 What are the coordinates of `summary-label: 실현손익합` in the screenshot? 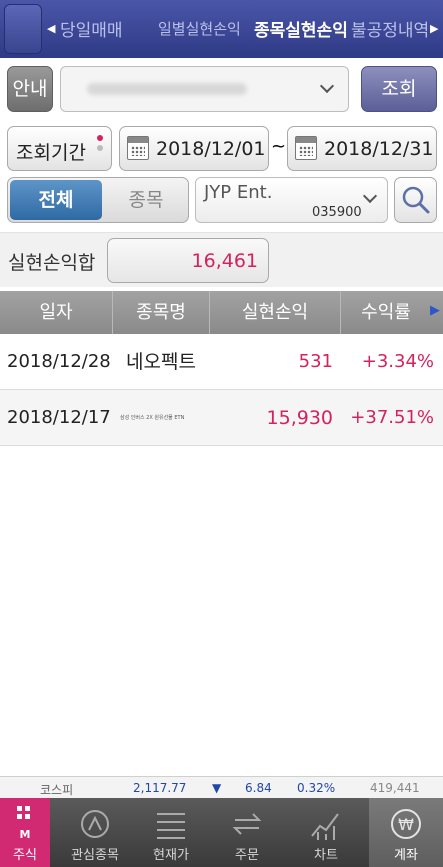 It's located at (52, 263).